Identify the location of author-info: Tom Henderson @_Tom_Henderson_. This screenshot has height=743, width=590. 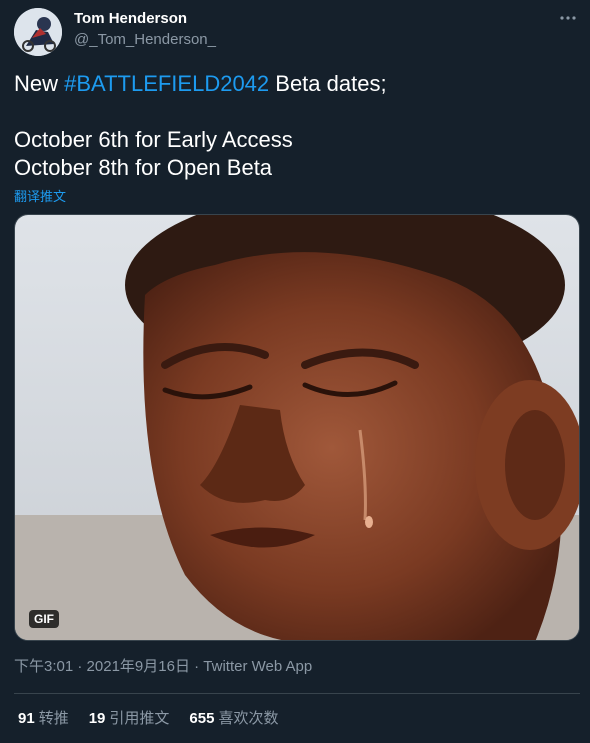
(145, 30).